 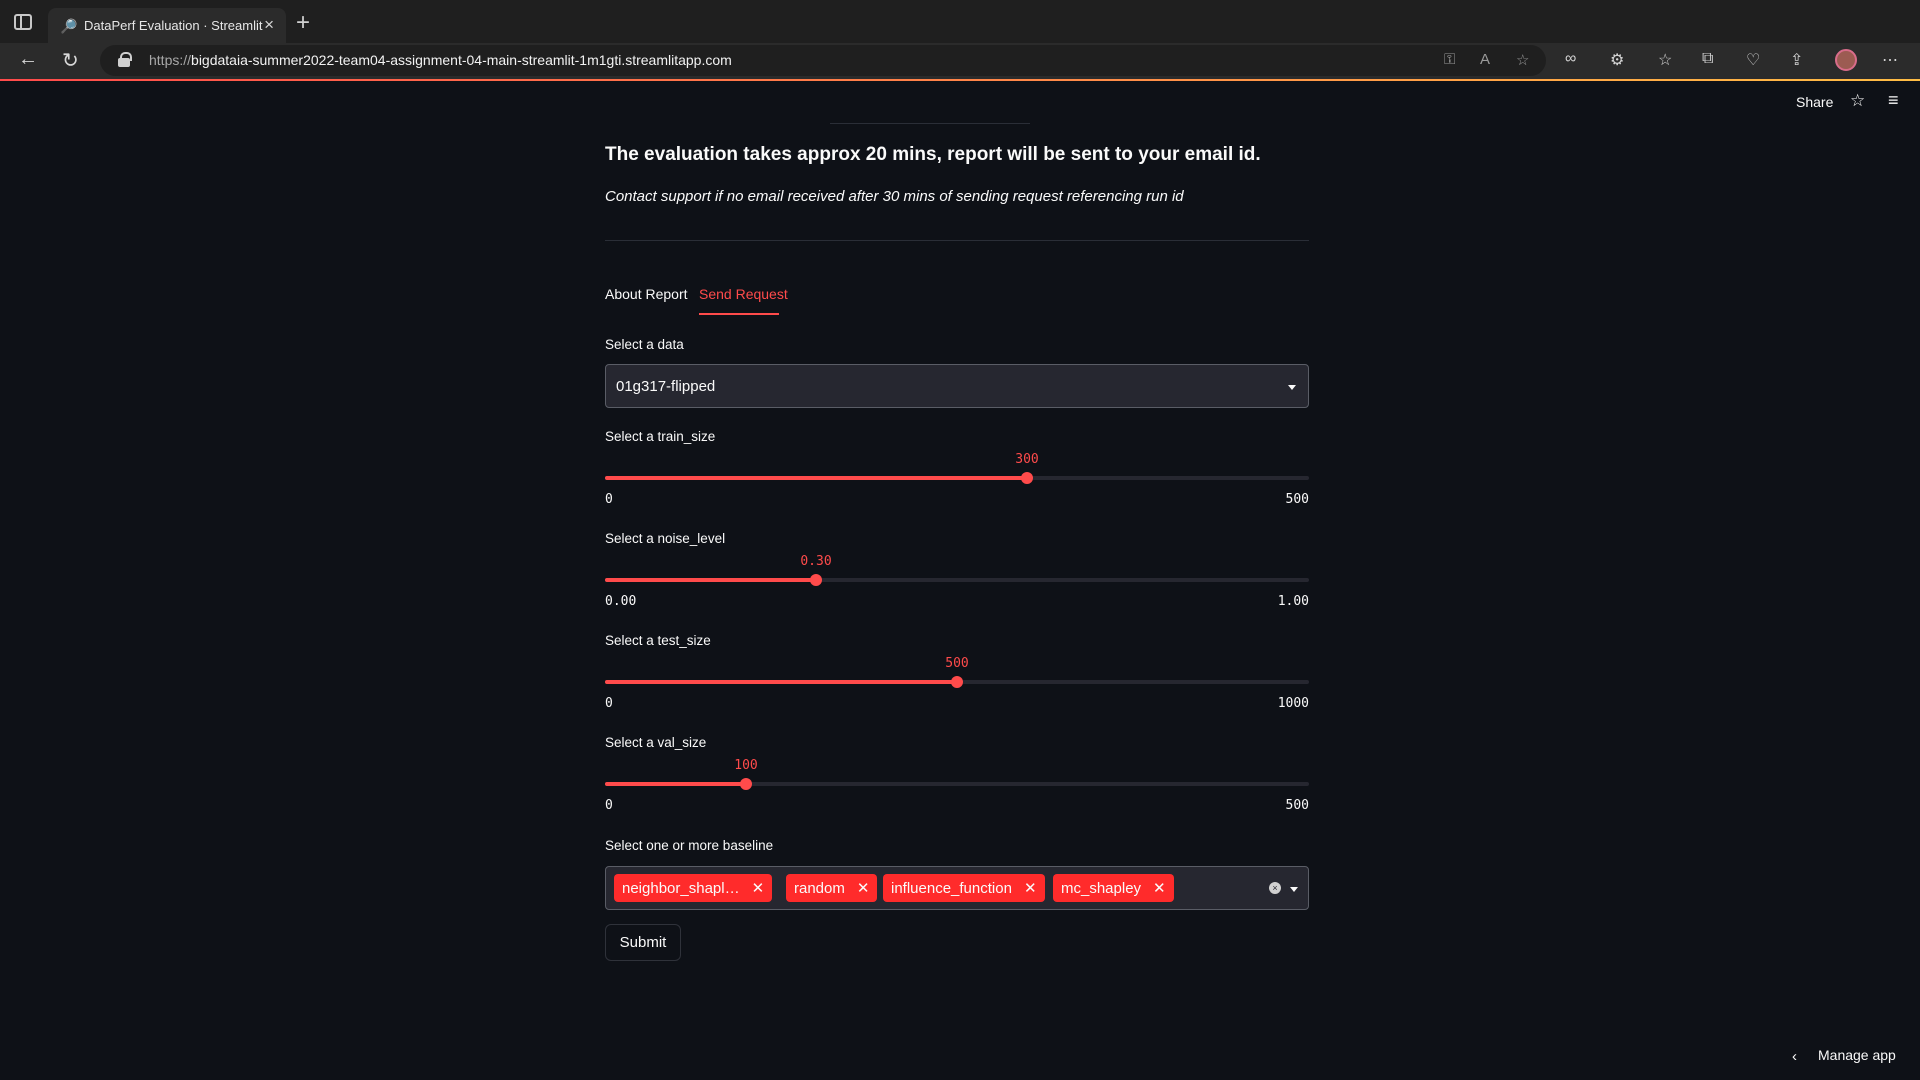 I want to click on more-icon: ⋯, so click(x=1890, y=60).